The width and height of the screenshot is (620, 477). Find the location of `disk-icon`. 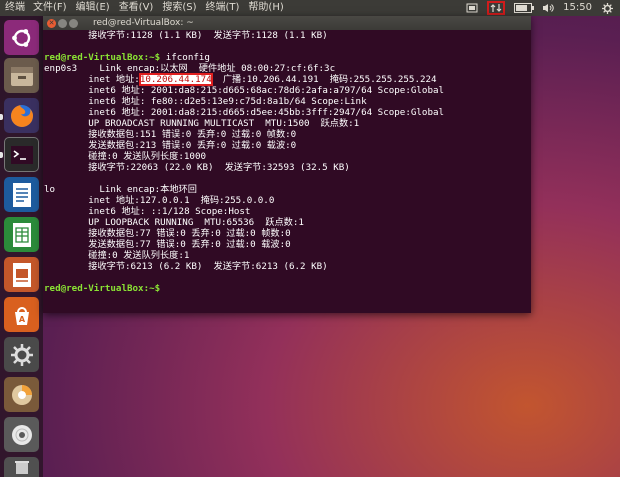

disk-icon is located at coordinates (21, 394).